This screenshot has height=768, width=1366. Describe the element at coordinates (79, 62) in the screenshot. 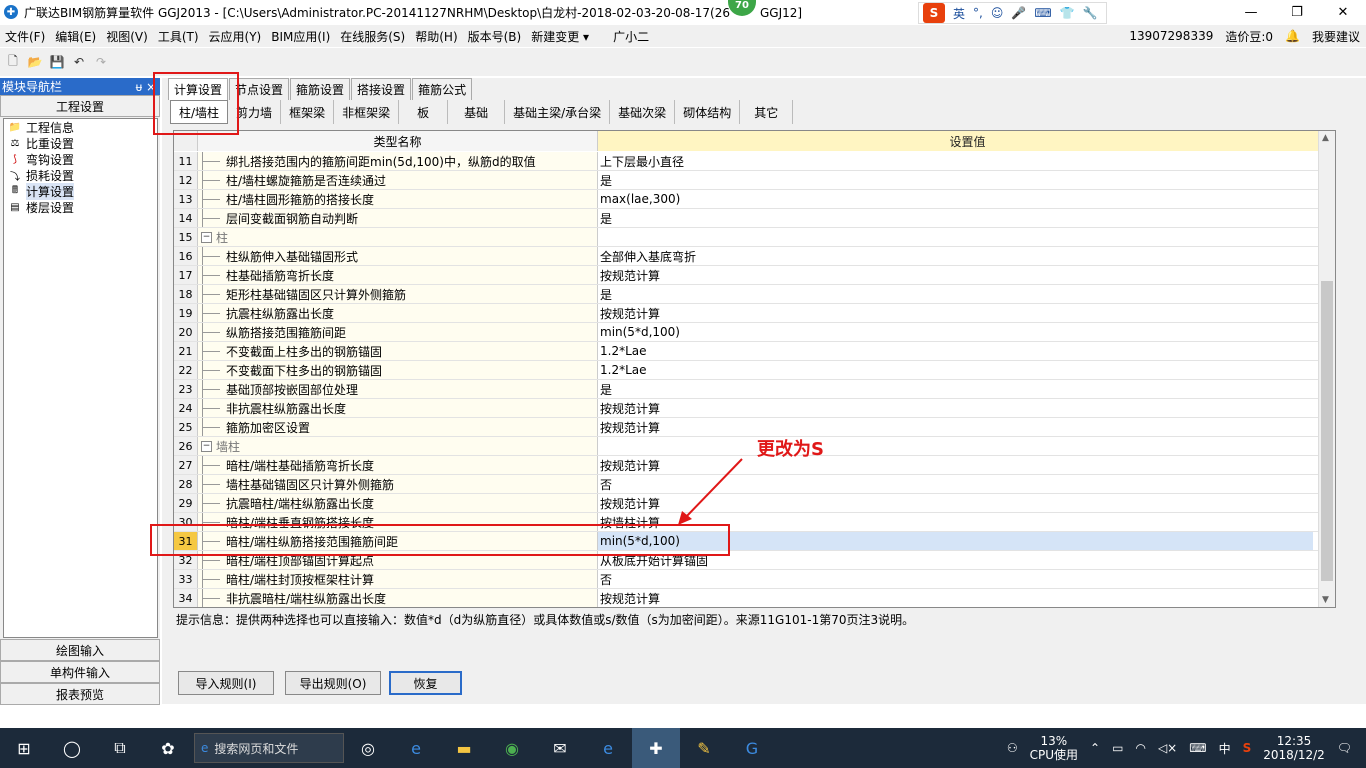

I see `undo-icon: ↶` at that location.